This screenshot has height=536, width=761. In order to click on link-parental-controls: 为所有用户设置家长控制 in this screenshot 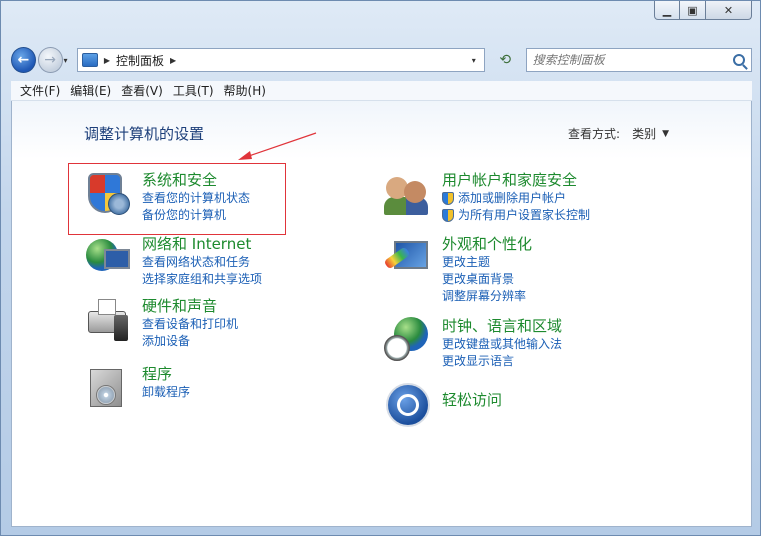, I will do `click(516, 215)`.